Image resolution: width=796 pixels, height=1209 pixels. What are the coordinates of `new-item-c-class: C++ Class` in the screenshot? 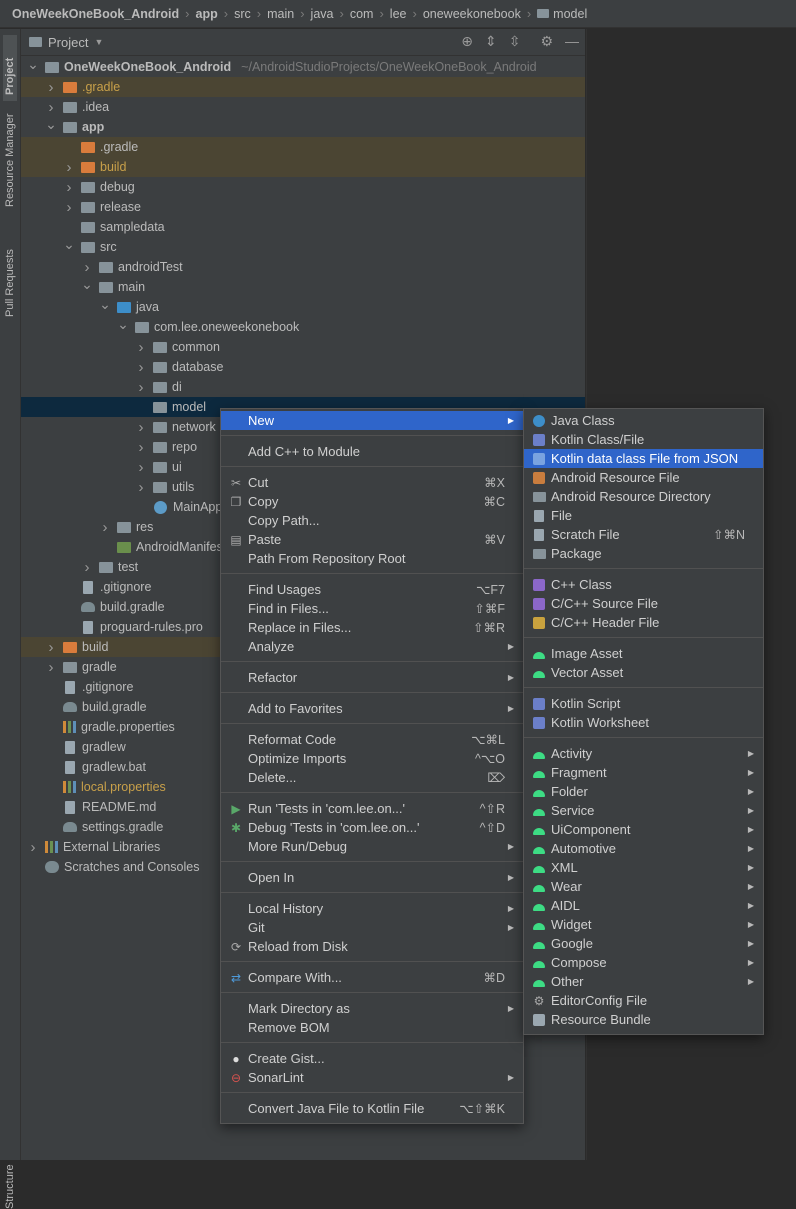 It's located at (643, 584).